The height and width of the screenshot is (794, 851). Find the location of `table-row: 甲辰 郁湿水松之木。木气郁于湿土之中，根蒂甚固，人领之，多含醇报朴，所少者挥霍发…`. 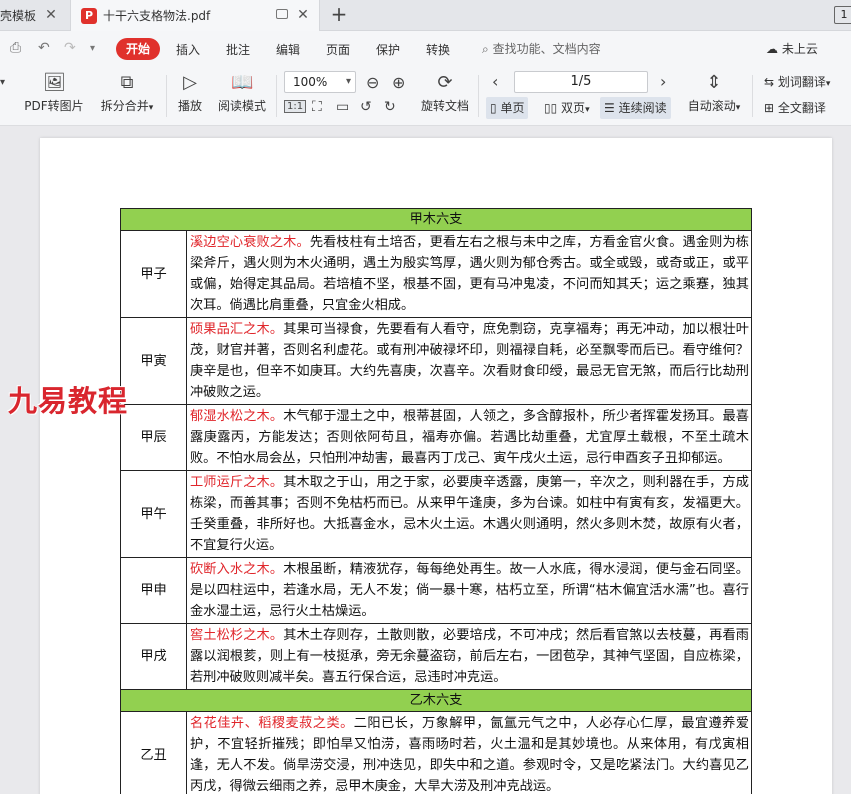

table-row: 甲辰 郁湿水松之木。木气郁于湿土之中，根蒂甚固，人领之，多含醇报朴，所少者挥霍发… is located at coordinates (436, 437).